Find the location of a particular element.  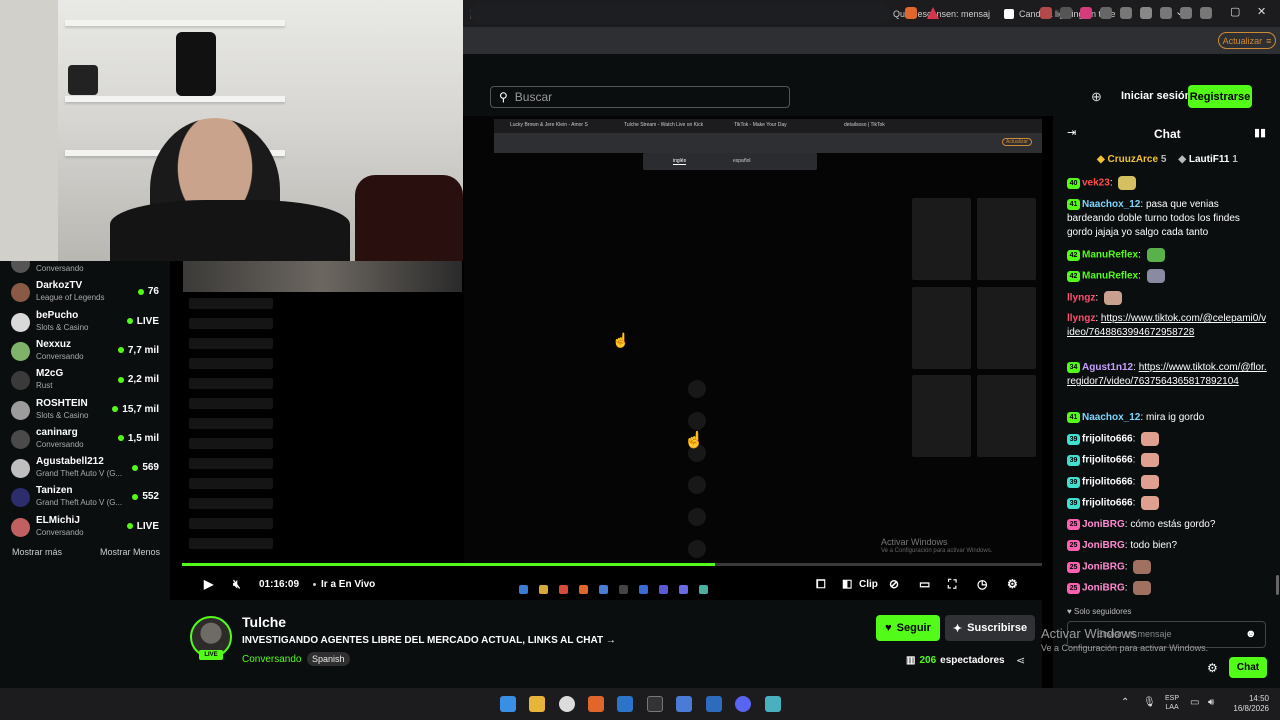

close-window-icon: ✕ is located at coordinates (1261, 11).